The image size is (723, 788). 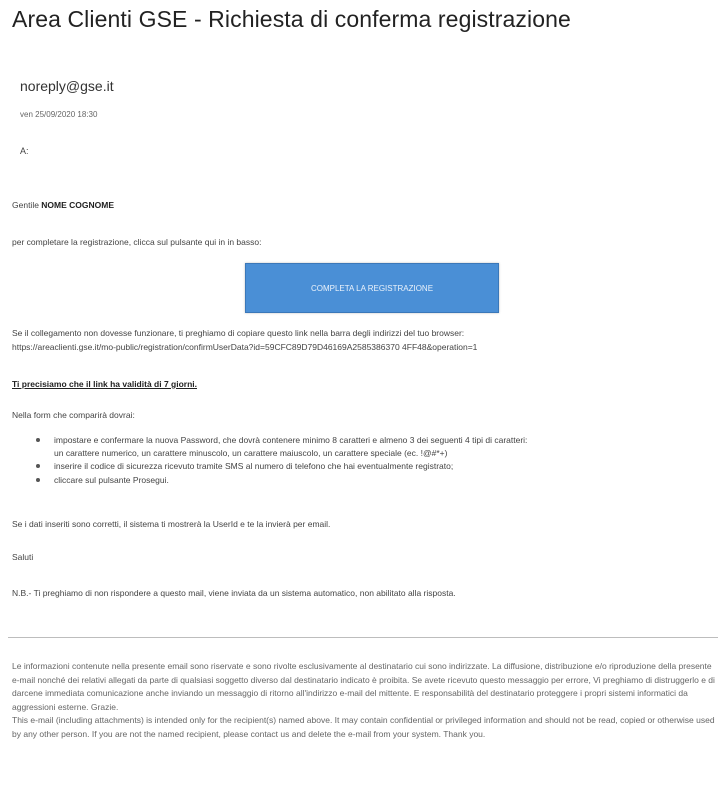 I want to click on form-intro: Nella form che comparirà dovrai:, so click(x=73, y=415).